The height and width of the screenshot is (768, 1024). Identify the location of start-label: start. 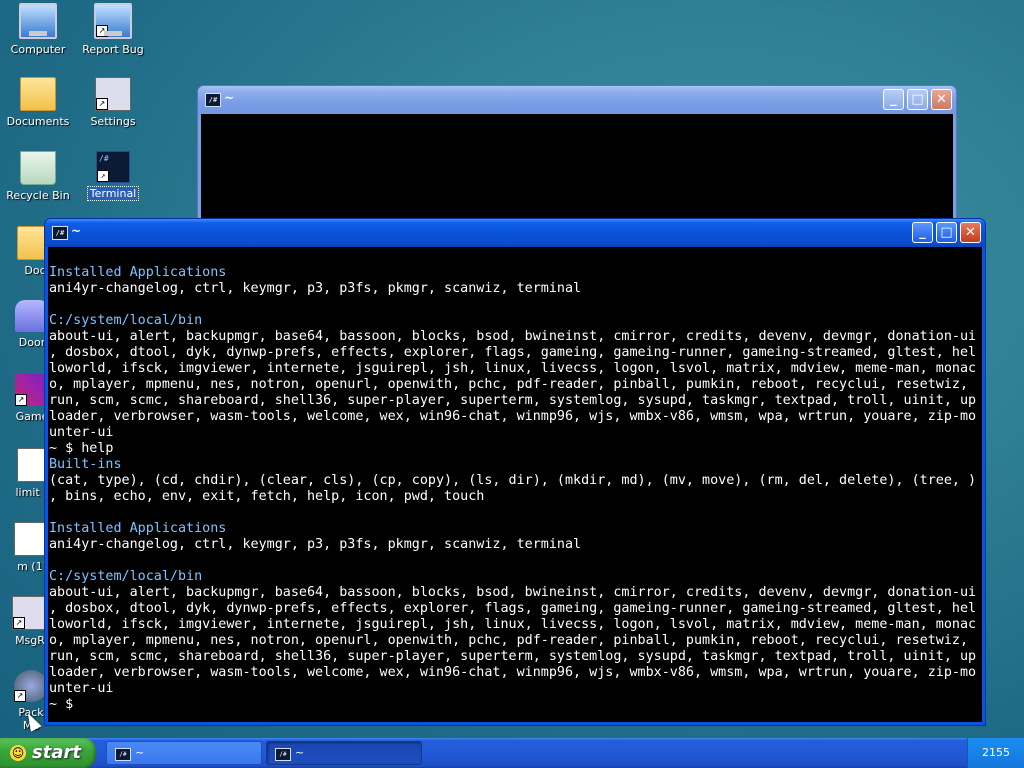
(56, 752).